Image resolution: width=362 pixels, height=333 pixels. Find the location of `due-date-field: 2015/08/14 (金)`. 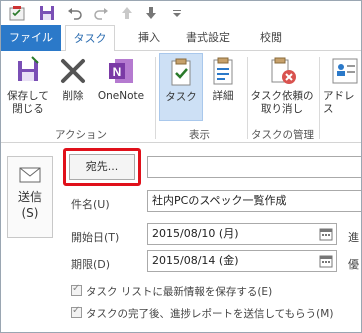

due-date-field: 2015/08/14 (金) is located at coordinates (242, 261).